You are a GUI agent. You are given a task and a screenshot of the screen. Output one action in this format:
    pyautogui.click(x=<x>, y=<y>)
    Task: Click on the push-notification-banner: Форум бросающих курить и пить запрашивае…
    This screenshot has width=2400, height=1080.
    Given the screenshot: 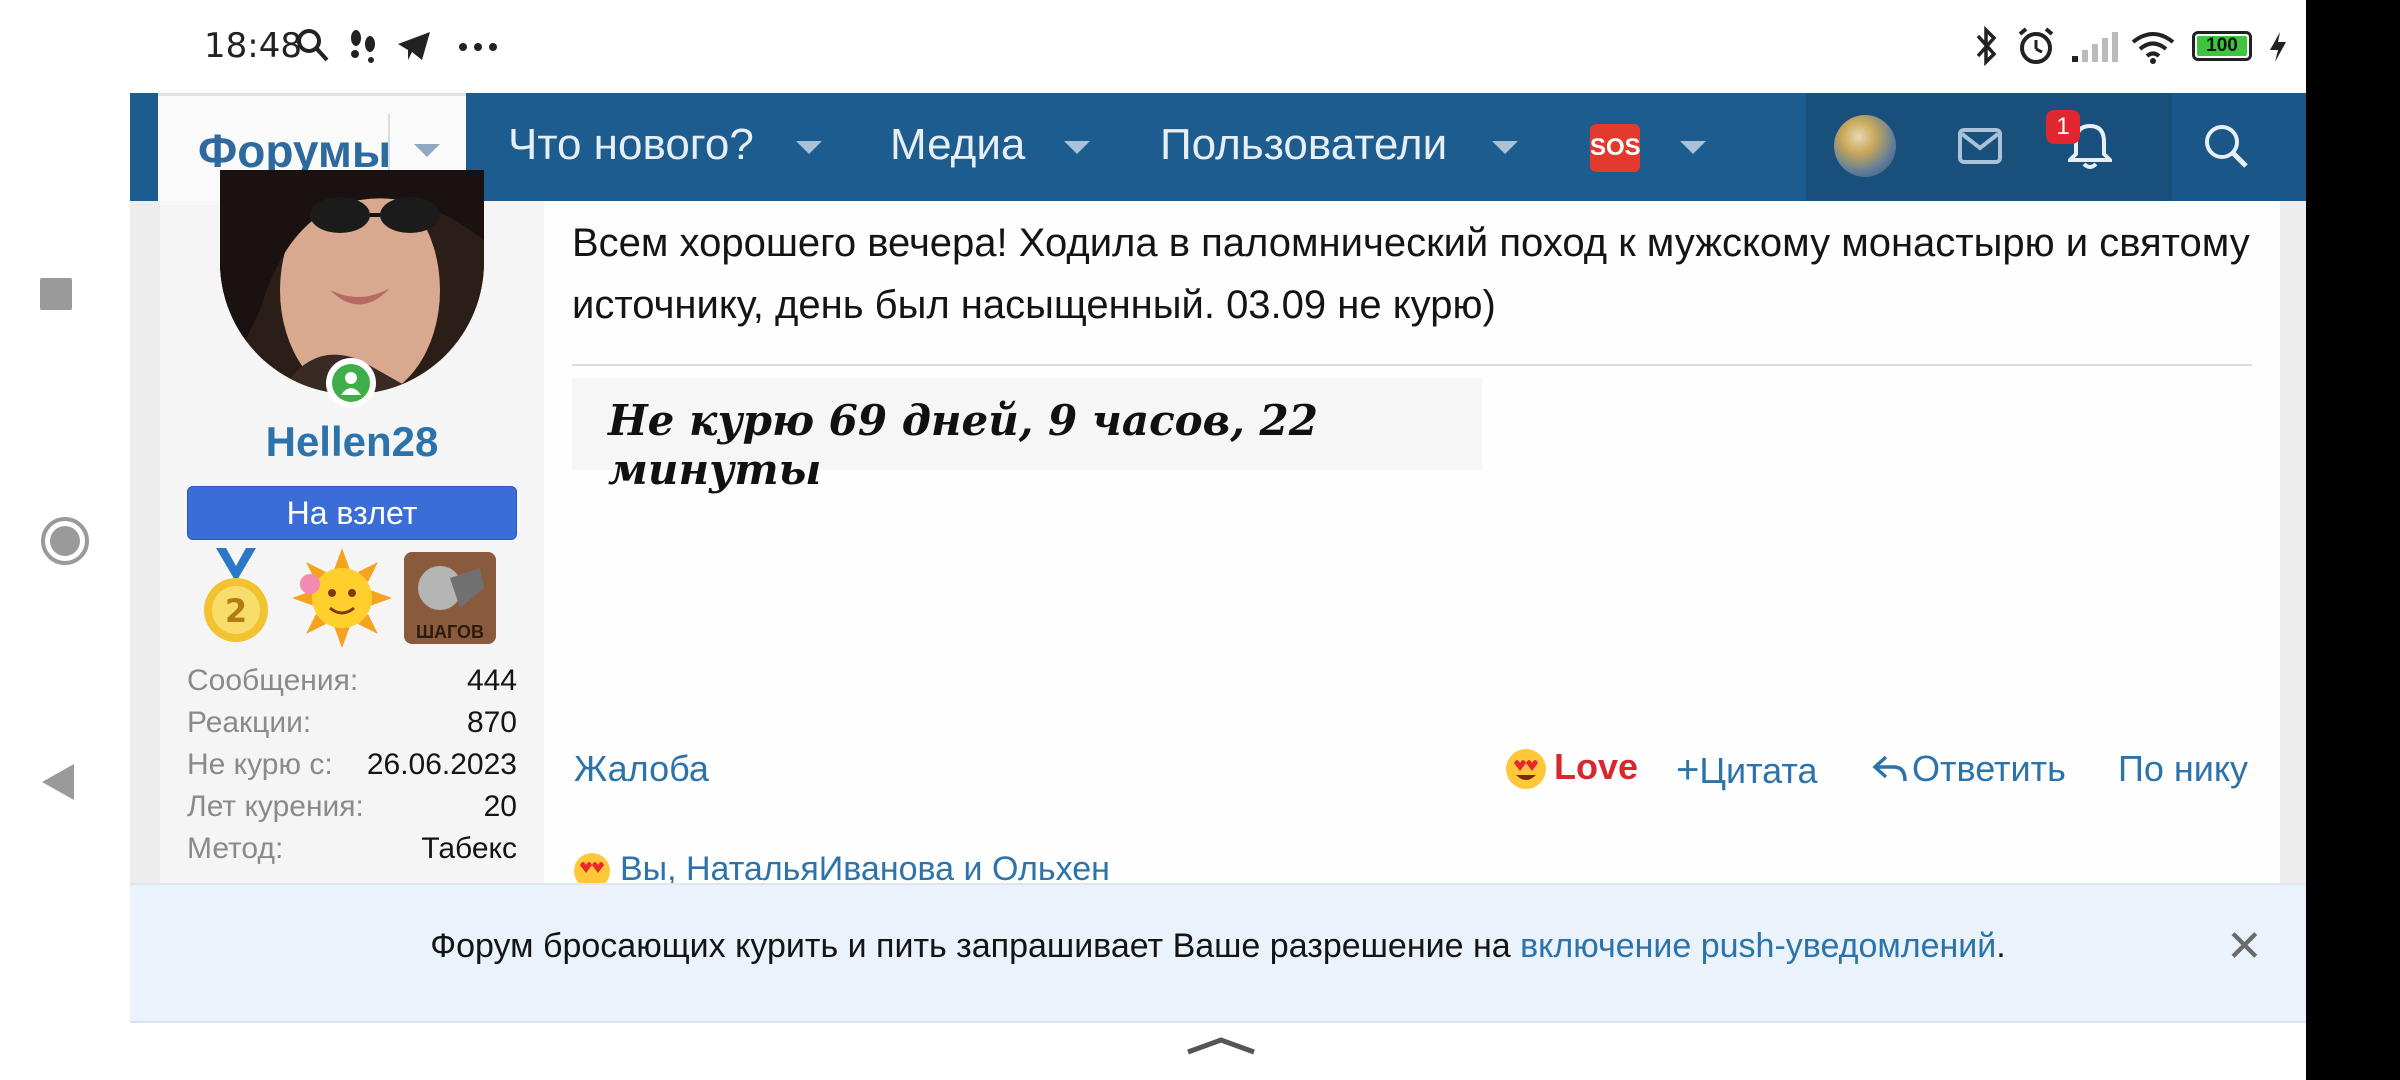 What is the action you would take?
    pyautogui.click(x=1218, y=953)
    